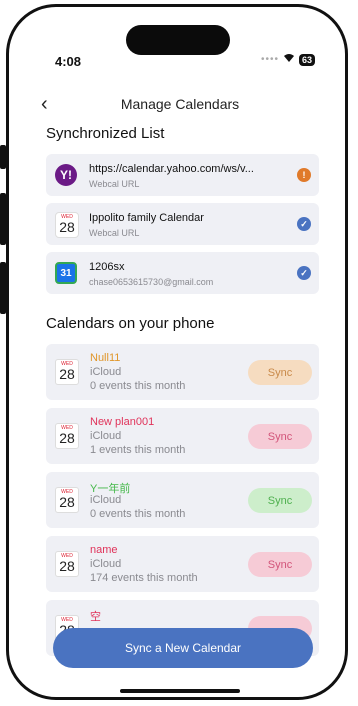 Image resolution: width=358 pixels, height=706 pixels. I want to click on signal-icon: ••••, so click(269, 59).